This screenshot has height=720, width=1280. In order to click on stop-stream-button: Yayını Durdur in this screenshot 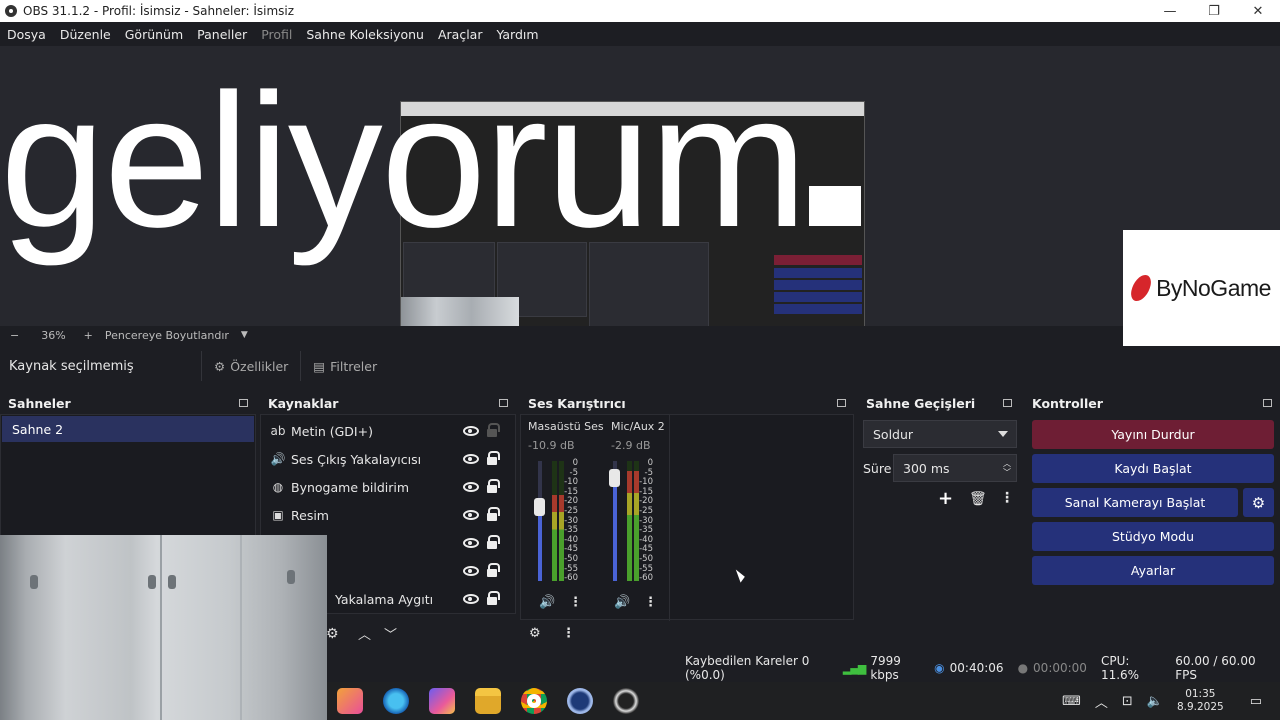, I will do `click(1153, 434)`.